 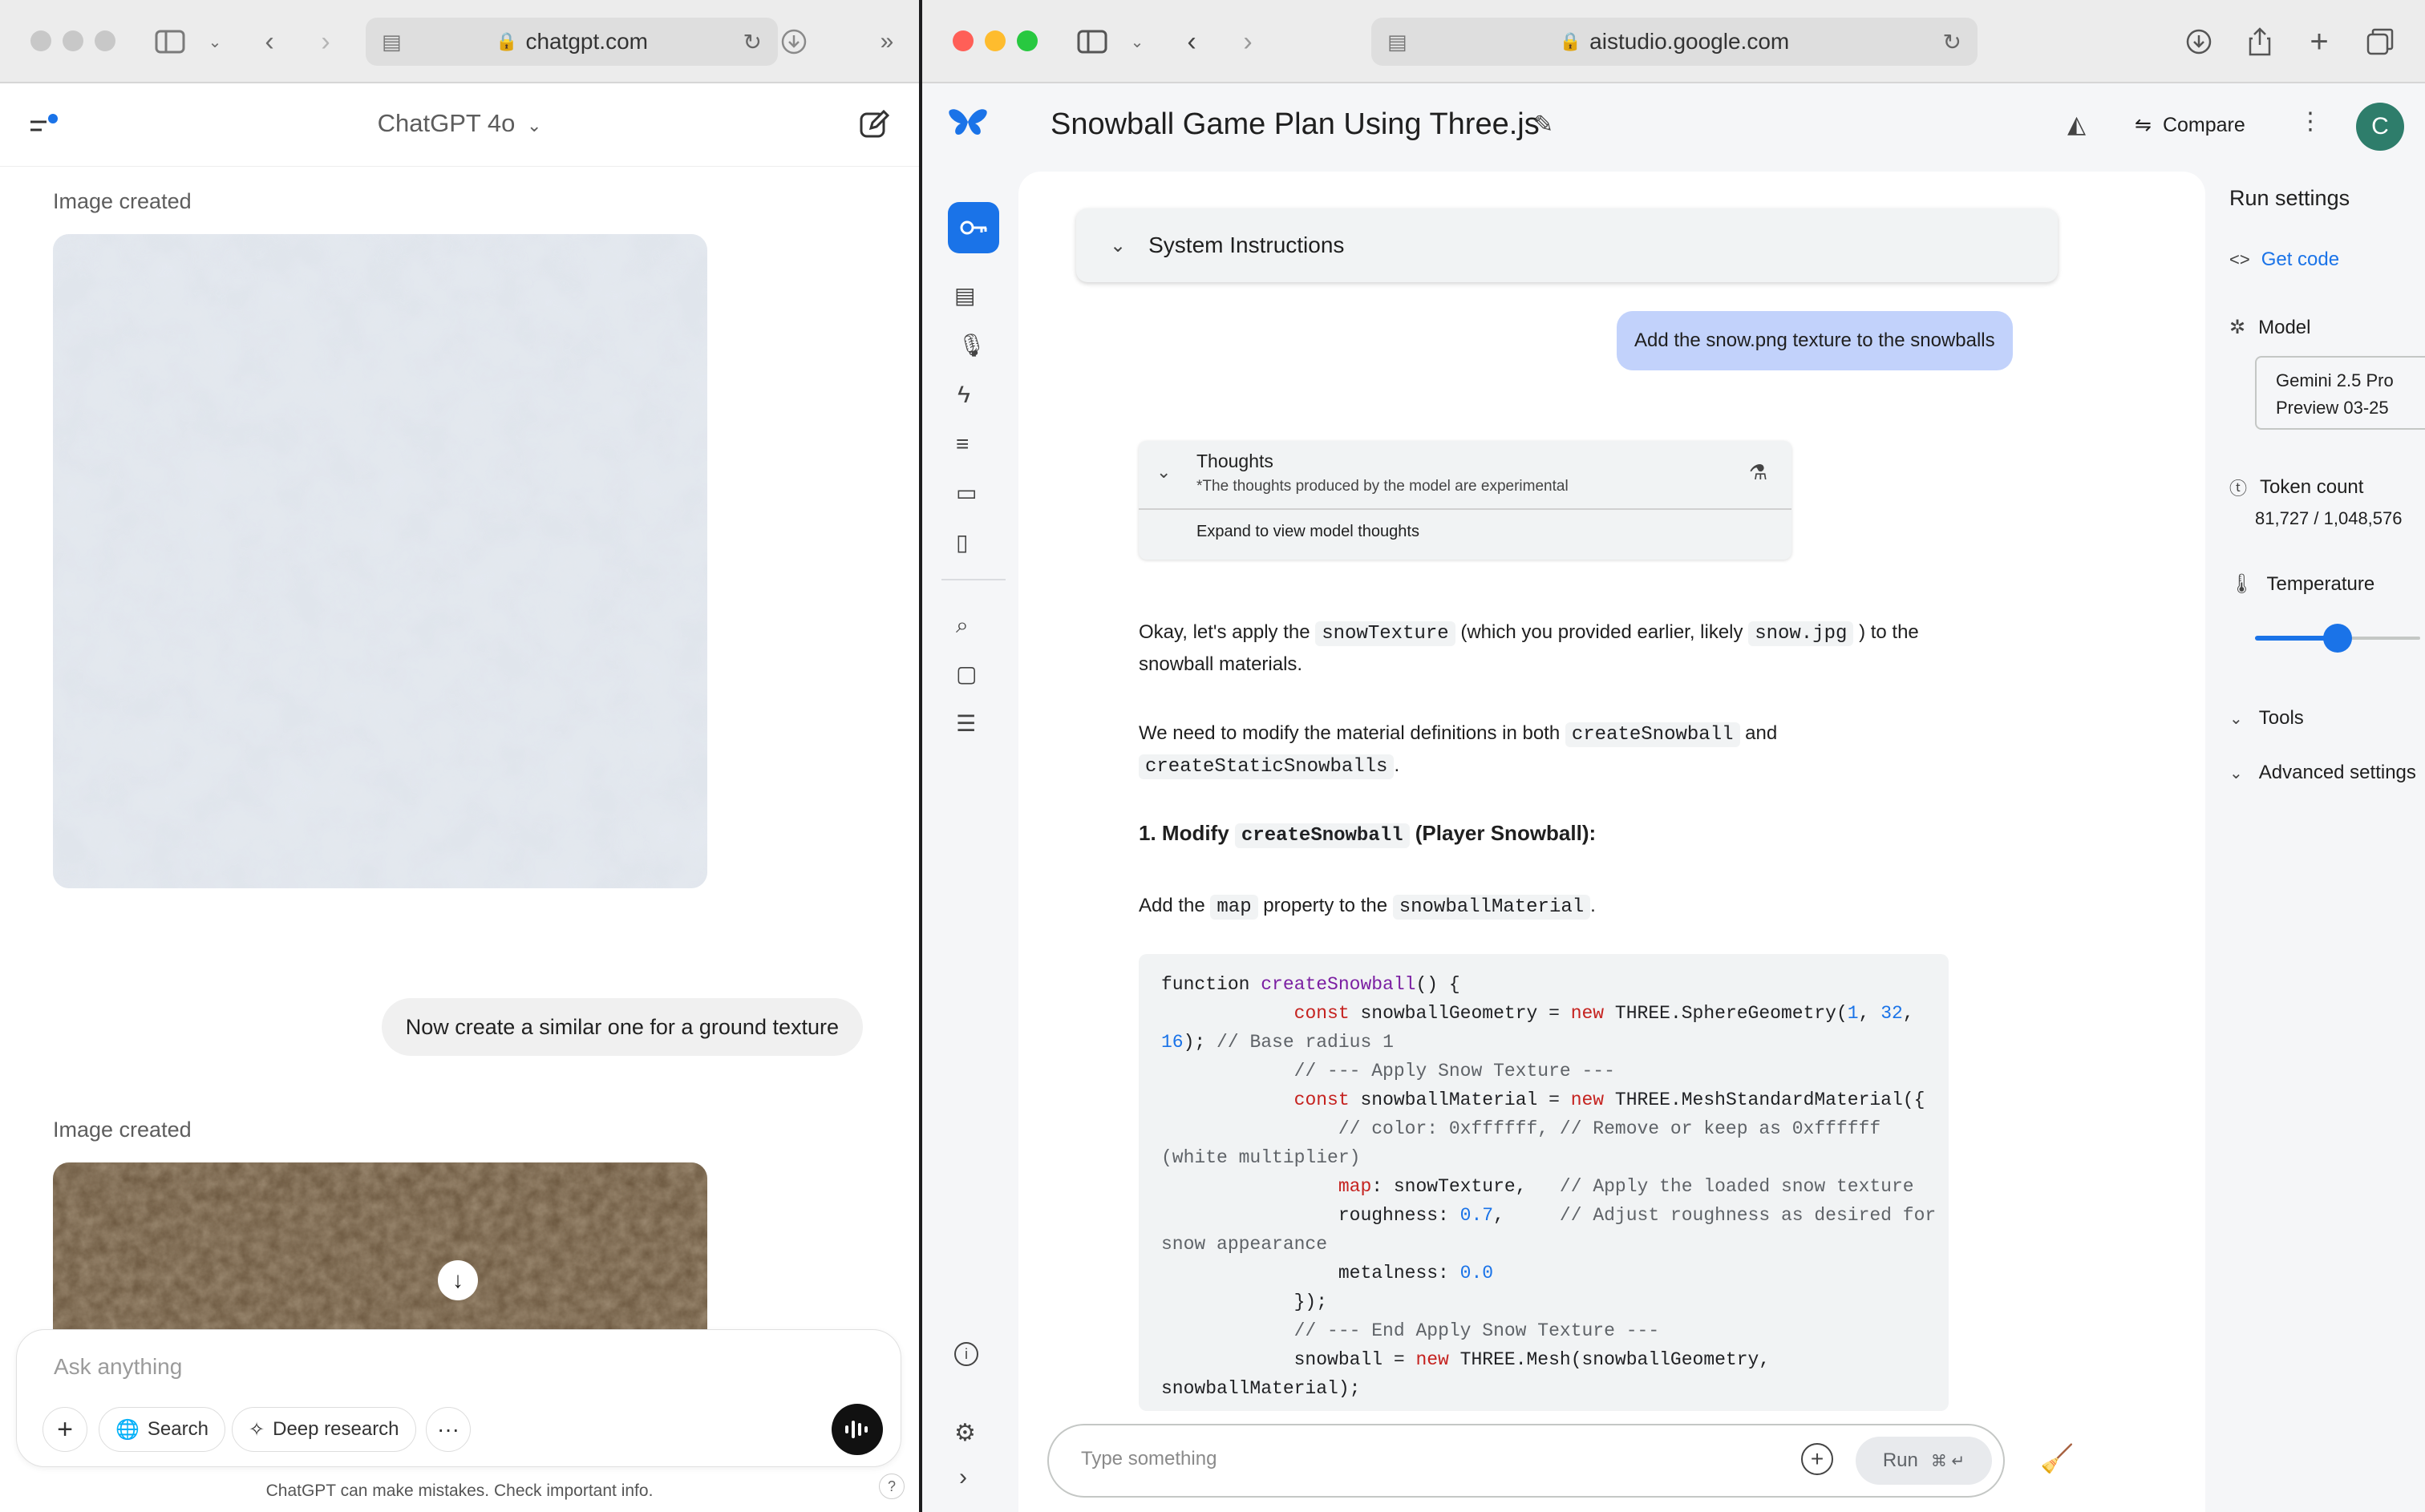 I want to click on compare-button: ⇋ Compare, so click(x=2190, y=125).